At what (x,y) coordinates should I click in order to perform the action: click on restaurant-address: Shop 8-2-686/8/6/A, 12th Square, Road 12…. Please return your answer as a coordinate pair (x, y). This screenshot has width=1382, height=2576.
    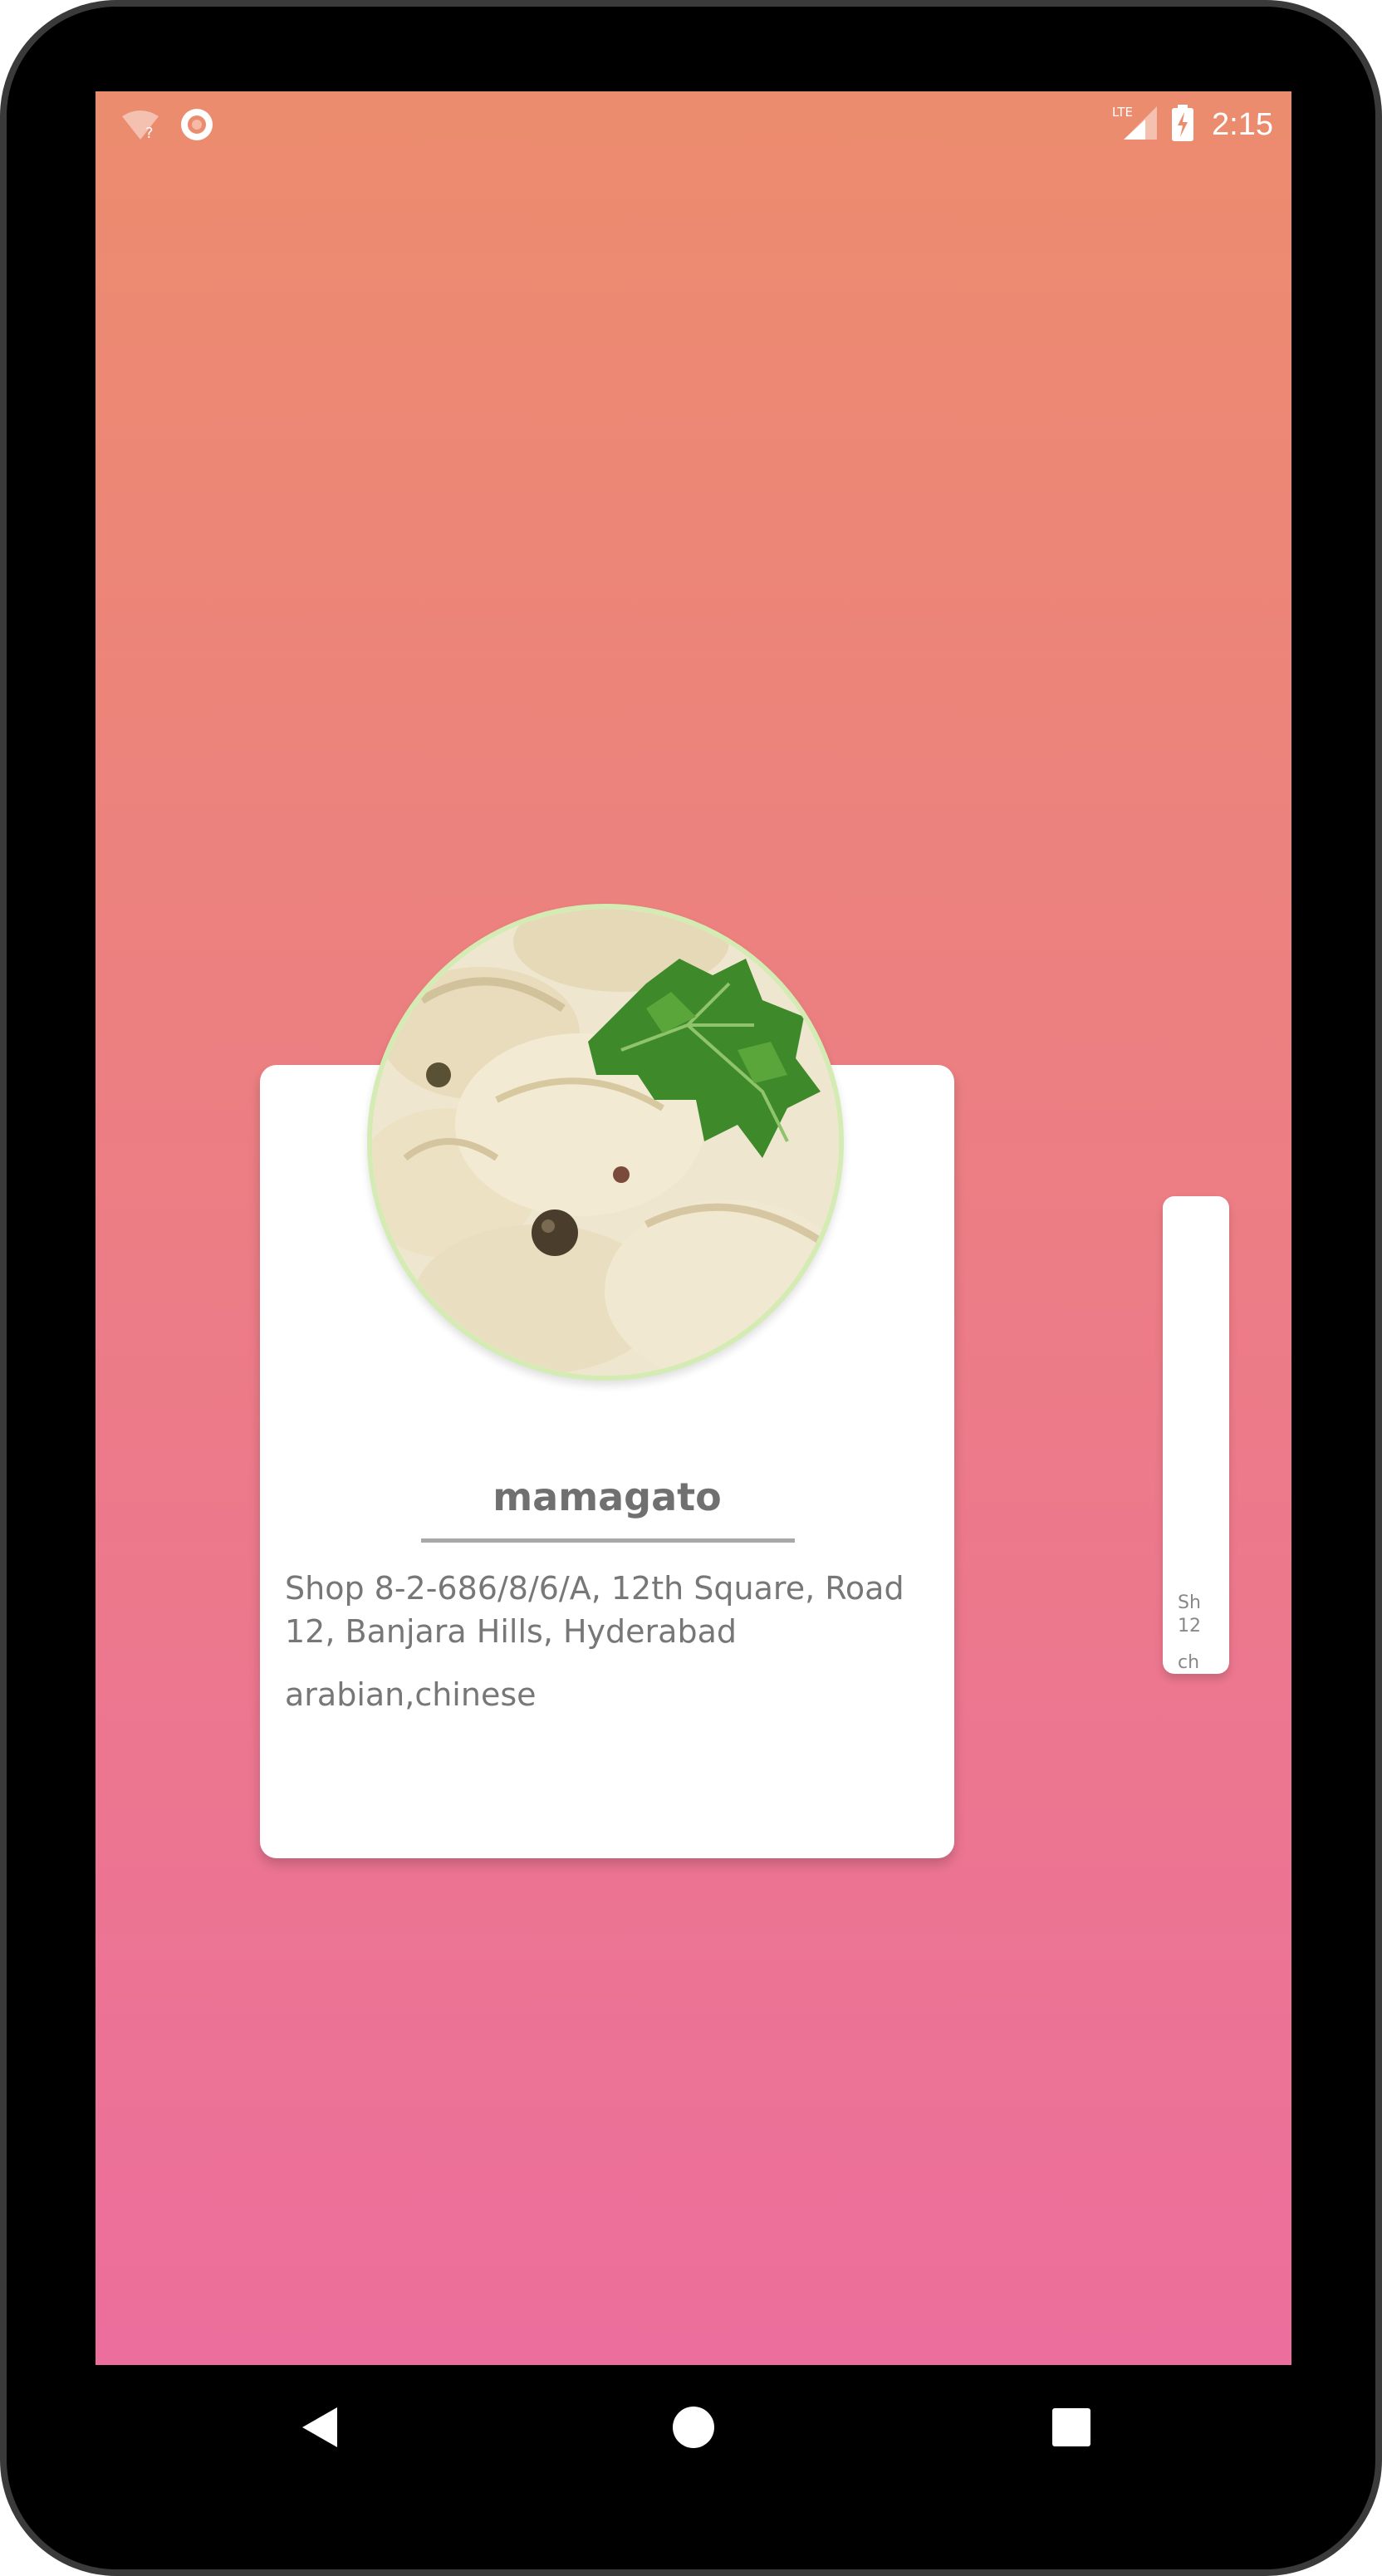
    Looking at the image, I should click on (594, 1610).